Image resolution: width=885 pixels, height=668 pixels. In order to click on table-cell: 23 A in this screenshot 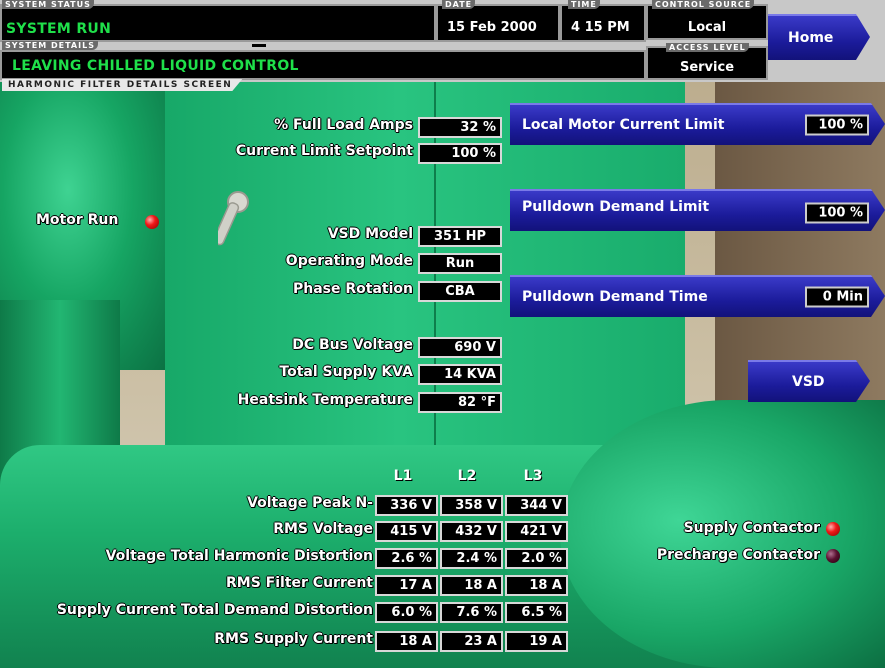, I will do `click(471, 641)`.